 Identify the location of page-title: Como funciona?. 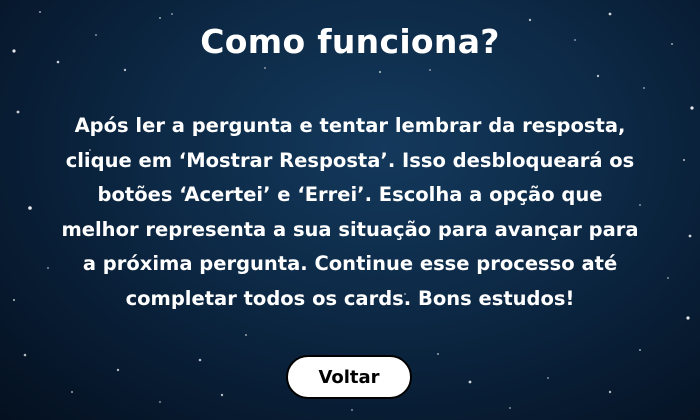
(350, 41).